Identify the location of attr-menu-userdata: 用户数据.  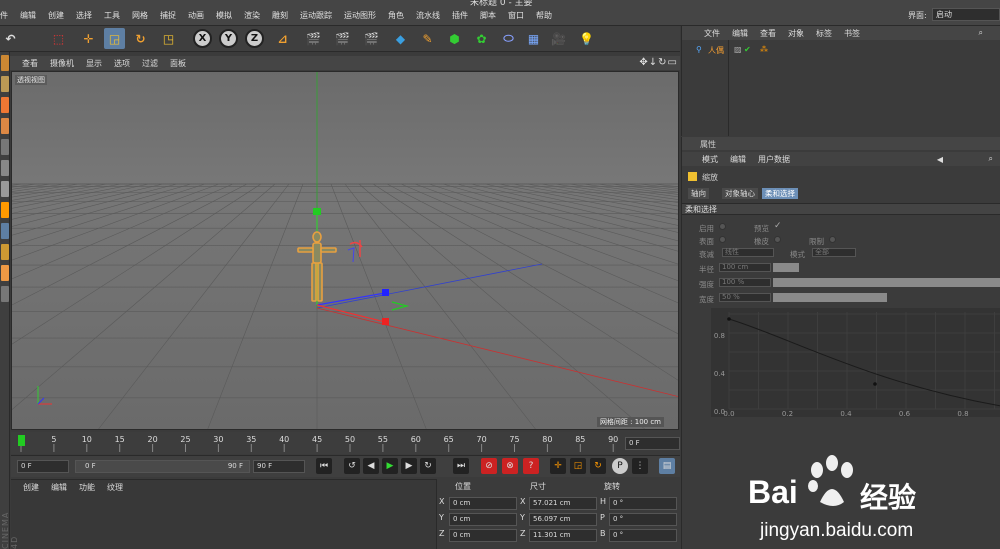
(774, 159).